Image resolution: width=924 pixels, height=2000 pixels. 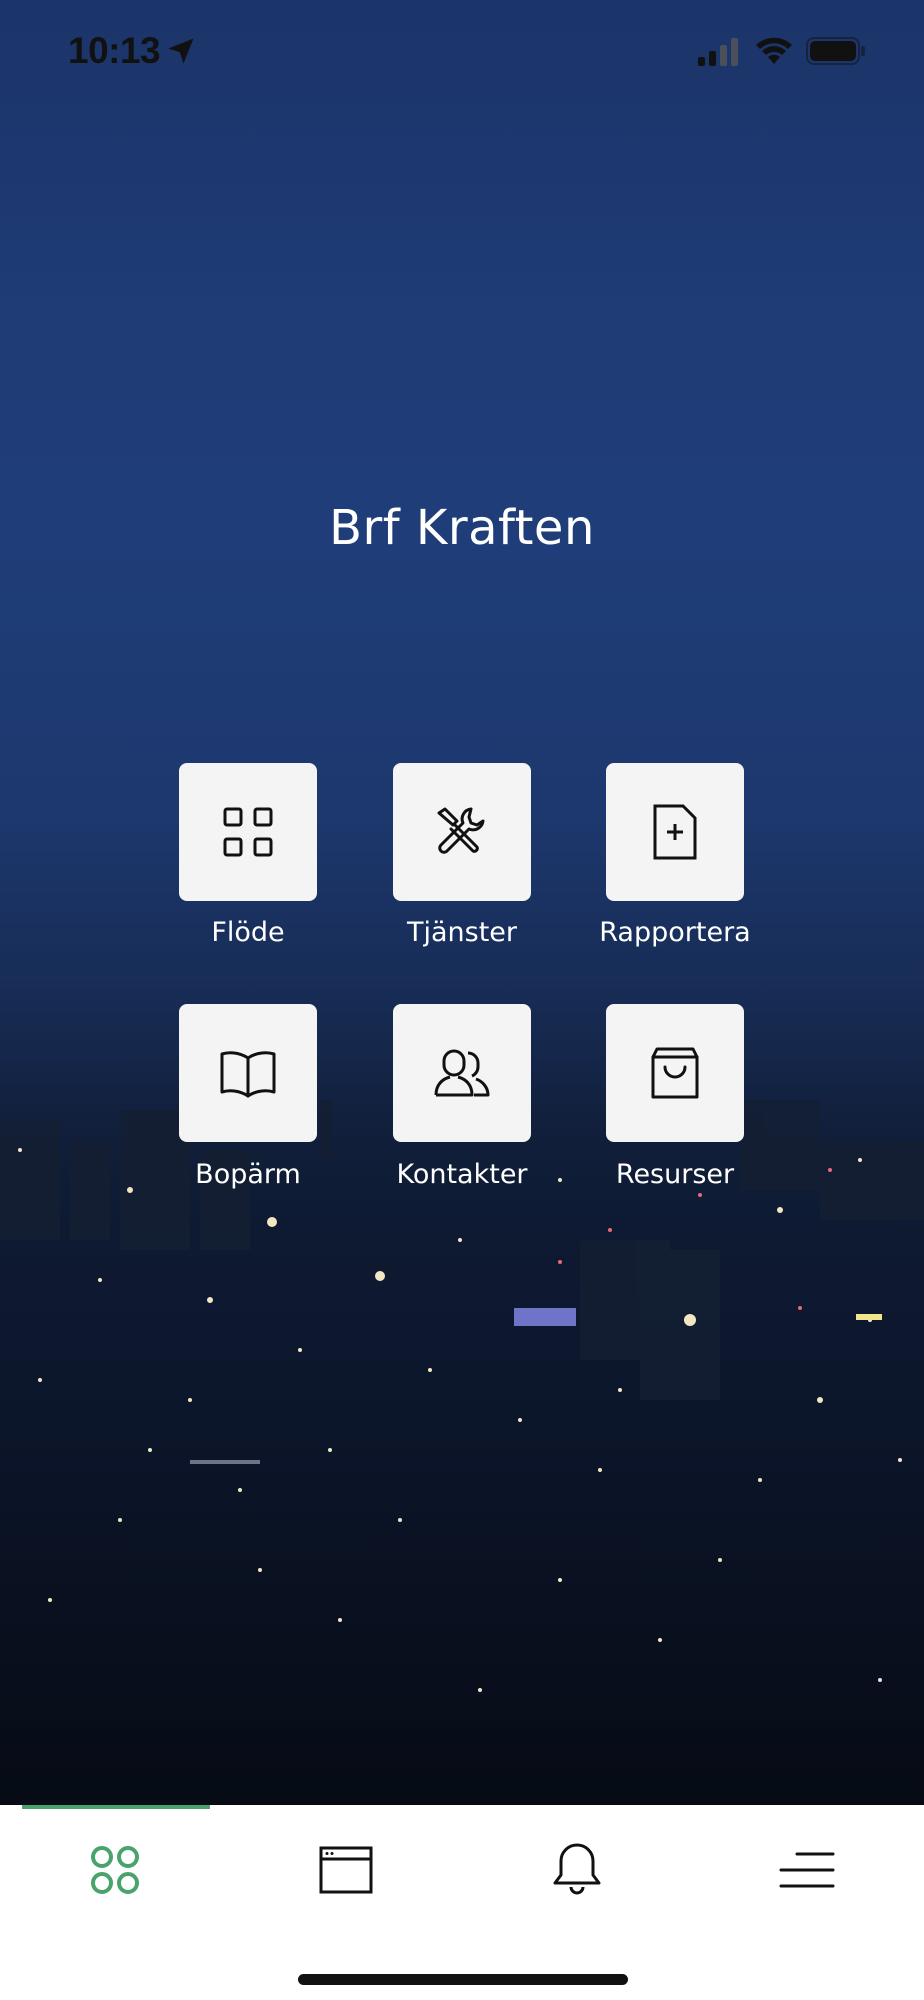 I want to click on grid-icon, so click(x=248, y=832).